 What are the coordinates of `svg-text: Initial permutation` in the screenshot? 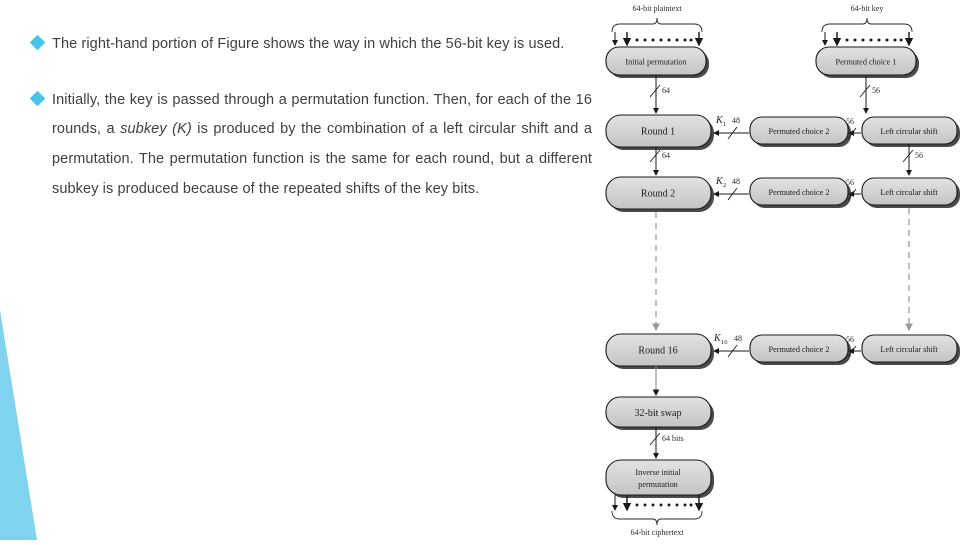 It's located at (655, 62).